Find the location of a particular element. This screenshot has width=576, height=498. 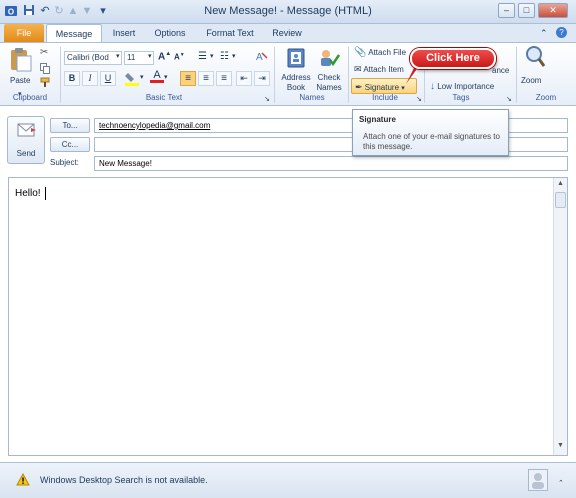

highlight-color-icon is located at coordinates (132, 78).